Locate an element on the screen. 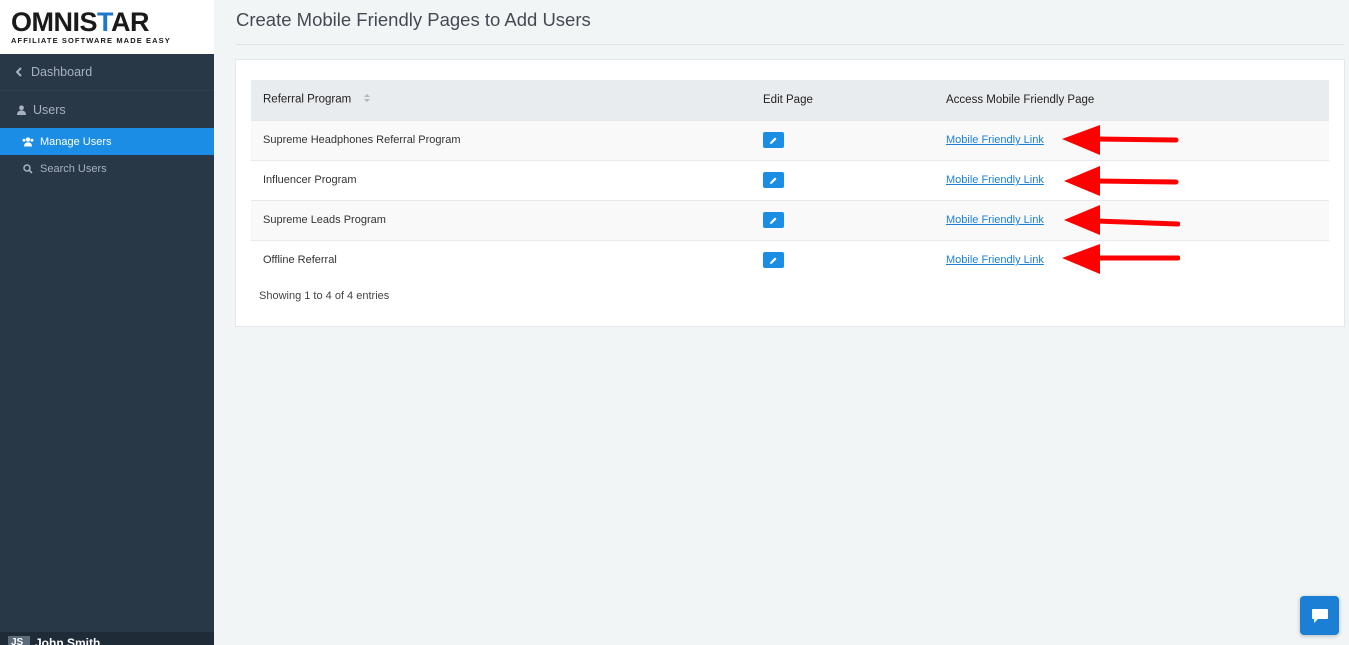  sidebar-item-label: Search Users is located at coordinates (73, 168).